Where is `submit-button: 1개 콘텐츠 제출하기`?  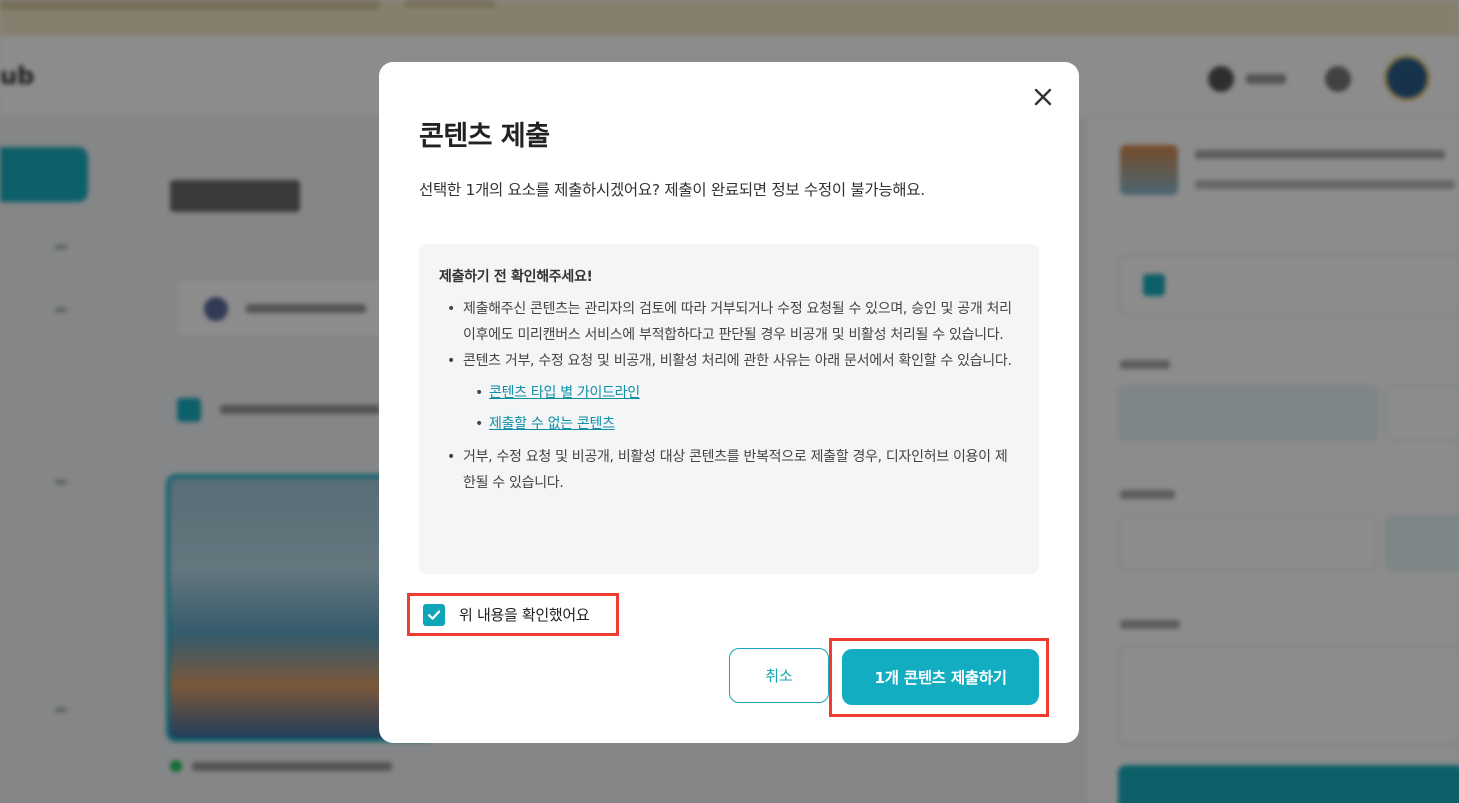
submit-button: 1개 콘텐츠 제출하기 is located at coordinates (940, 677).